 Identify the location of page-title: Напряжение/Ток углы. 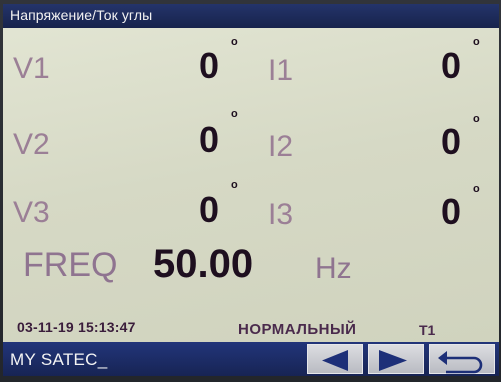
(81, 15).